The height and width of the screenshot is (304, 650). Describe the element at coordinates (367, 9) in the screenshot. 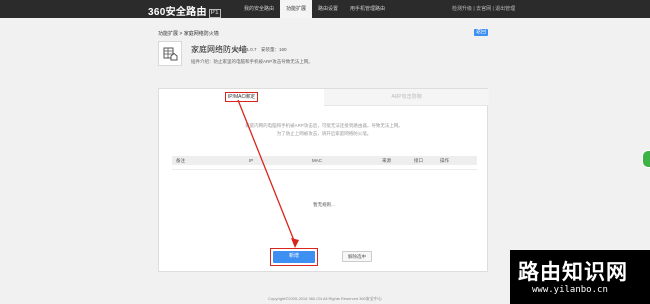

I see `nav-mobile-manage: 用手机管理路由` at that location.